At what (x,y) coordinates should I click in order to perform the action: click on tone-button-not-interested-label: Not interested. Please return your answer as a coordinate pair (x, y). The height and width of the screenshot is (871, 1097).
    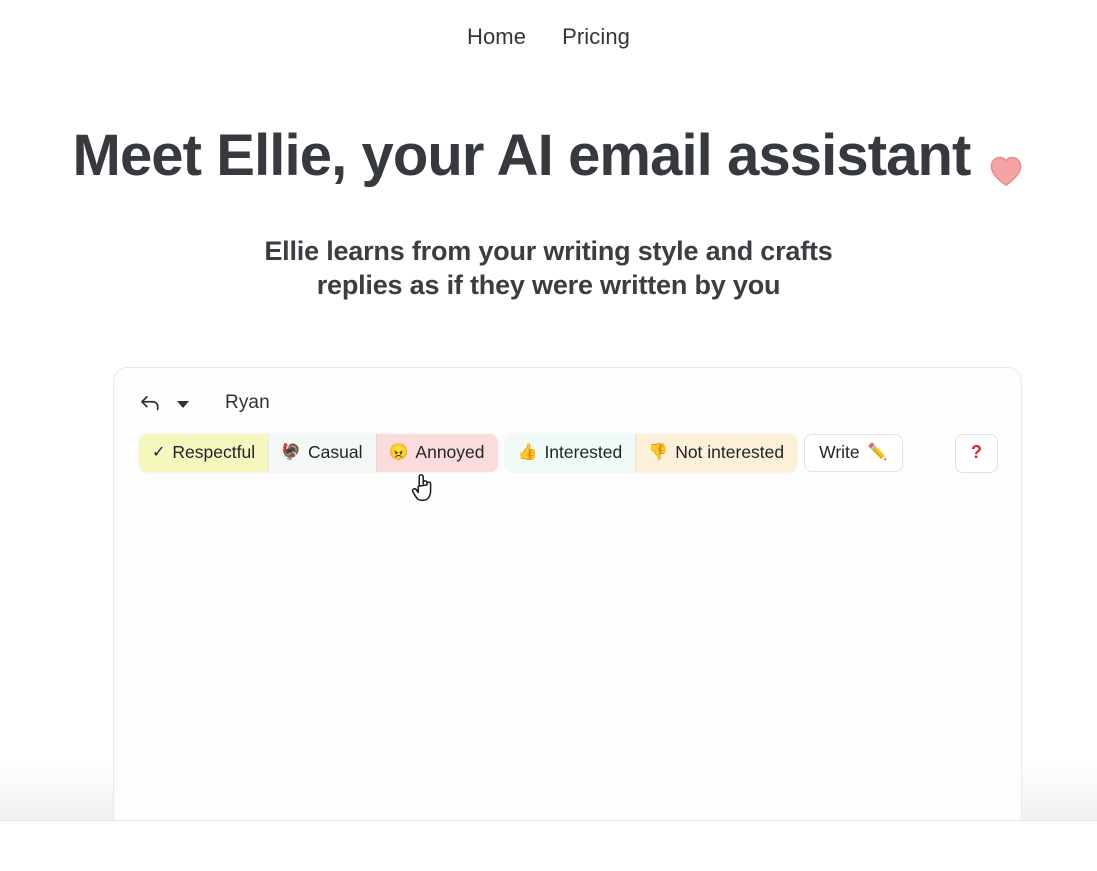
    Looking at the image, I should click on (730, 452).